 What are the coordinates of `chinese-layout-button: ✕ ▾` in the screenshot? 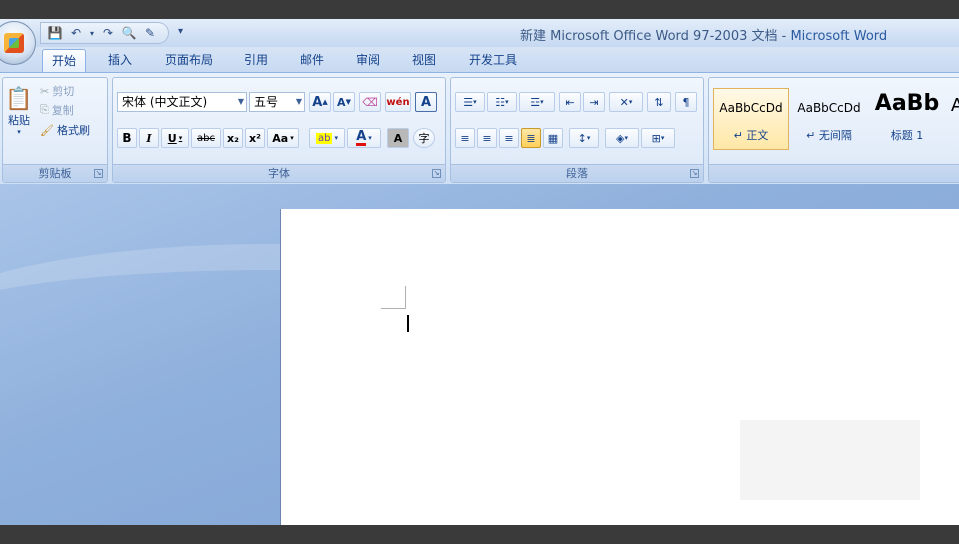 It's located at (626, 102).